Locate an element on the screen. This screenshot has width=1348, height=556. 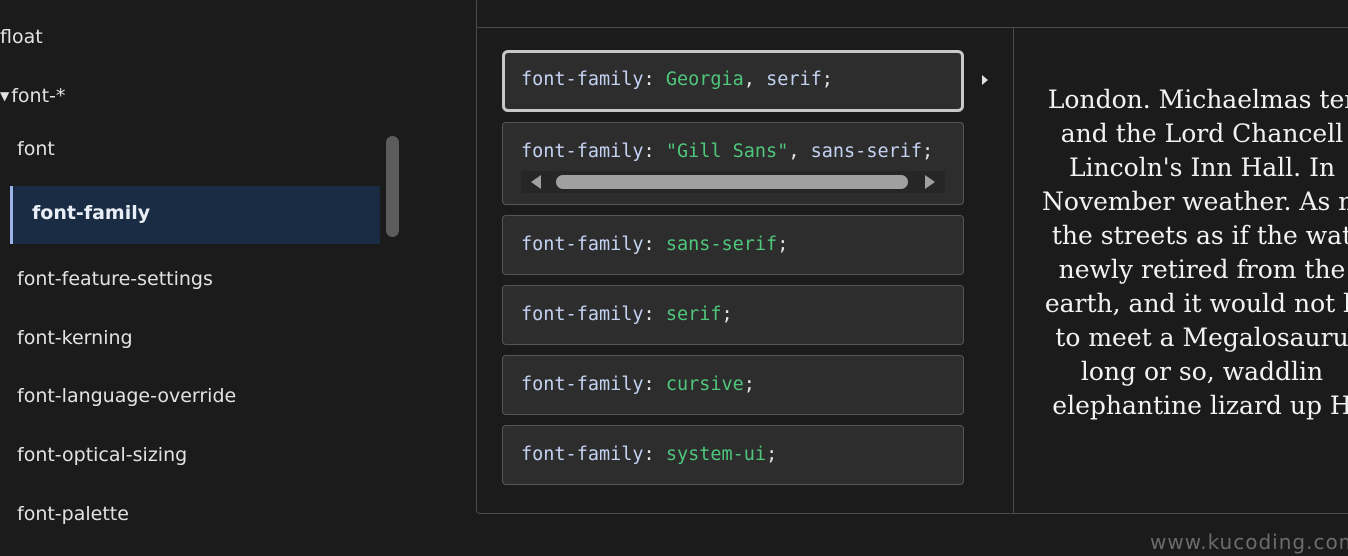
scroll-right-icon is located at coordinates (930, 182).